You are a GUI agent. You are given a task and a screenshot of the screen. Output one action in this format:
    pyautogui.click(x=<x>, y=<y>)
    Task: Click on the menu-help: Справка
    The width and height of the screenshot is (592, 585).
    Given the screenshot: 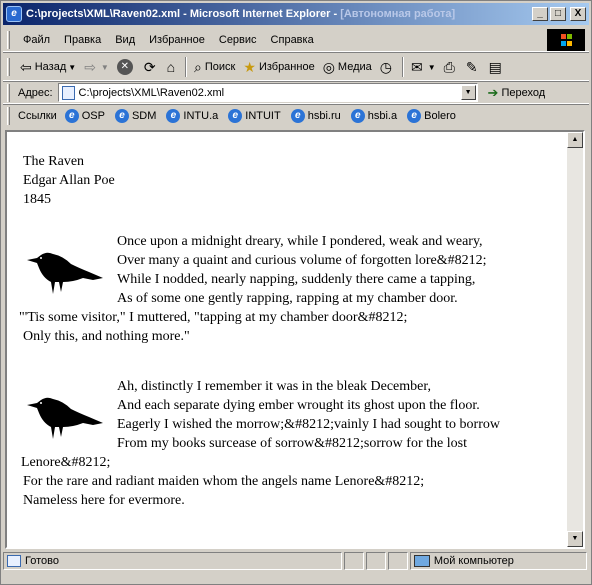 What is the action you would take?
    pyautogui.click(x=292, y=40)
    